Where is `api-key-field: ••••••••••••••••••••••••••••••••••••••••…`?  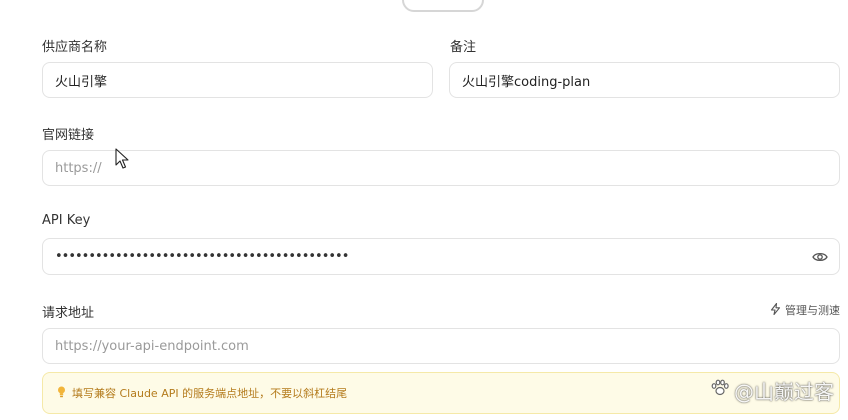 api-key-field: ••••••••••••••••••••••••••••••••••••••••… is located at coordinates (441, 256).